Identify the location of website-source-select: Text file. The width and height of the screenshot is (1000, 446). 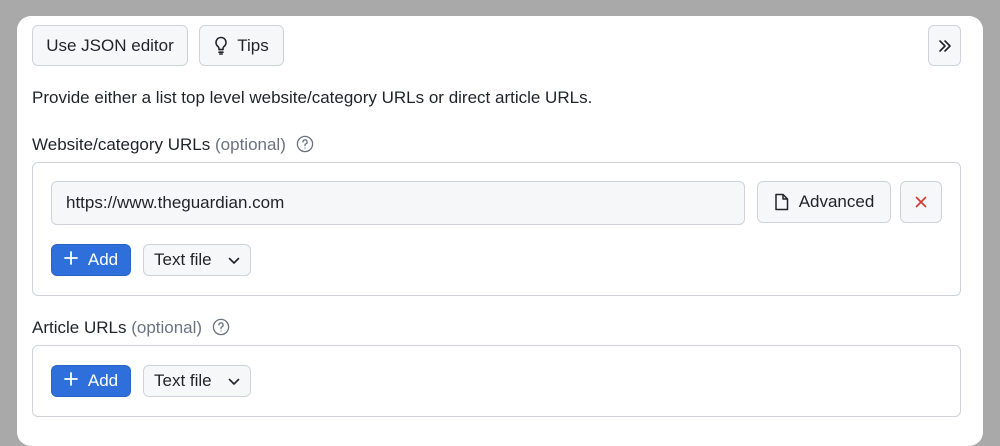
(197, 260).